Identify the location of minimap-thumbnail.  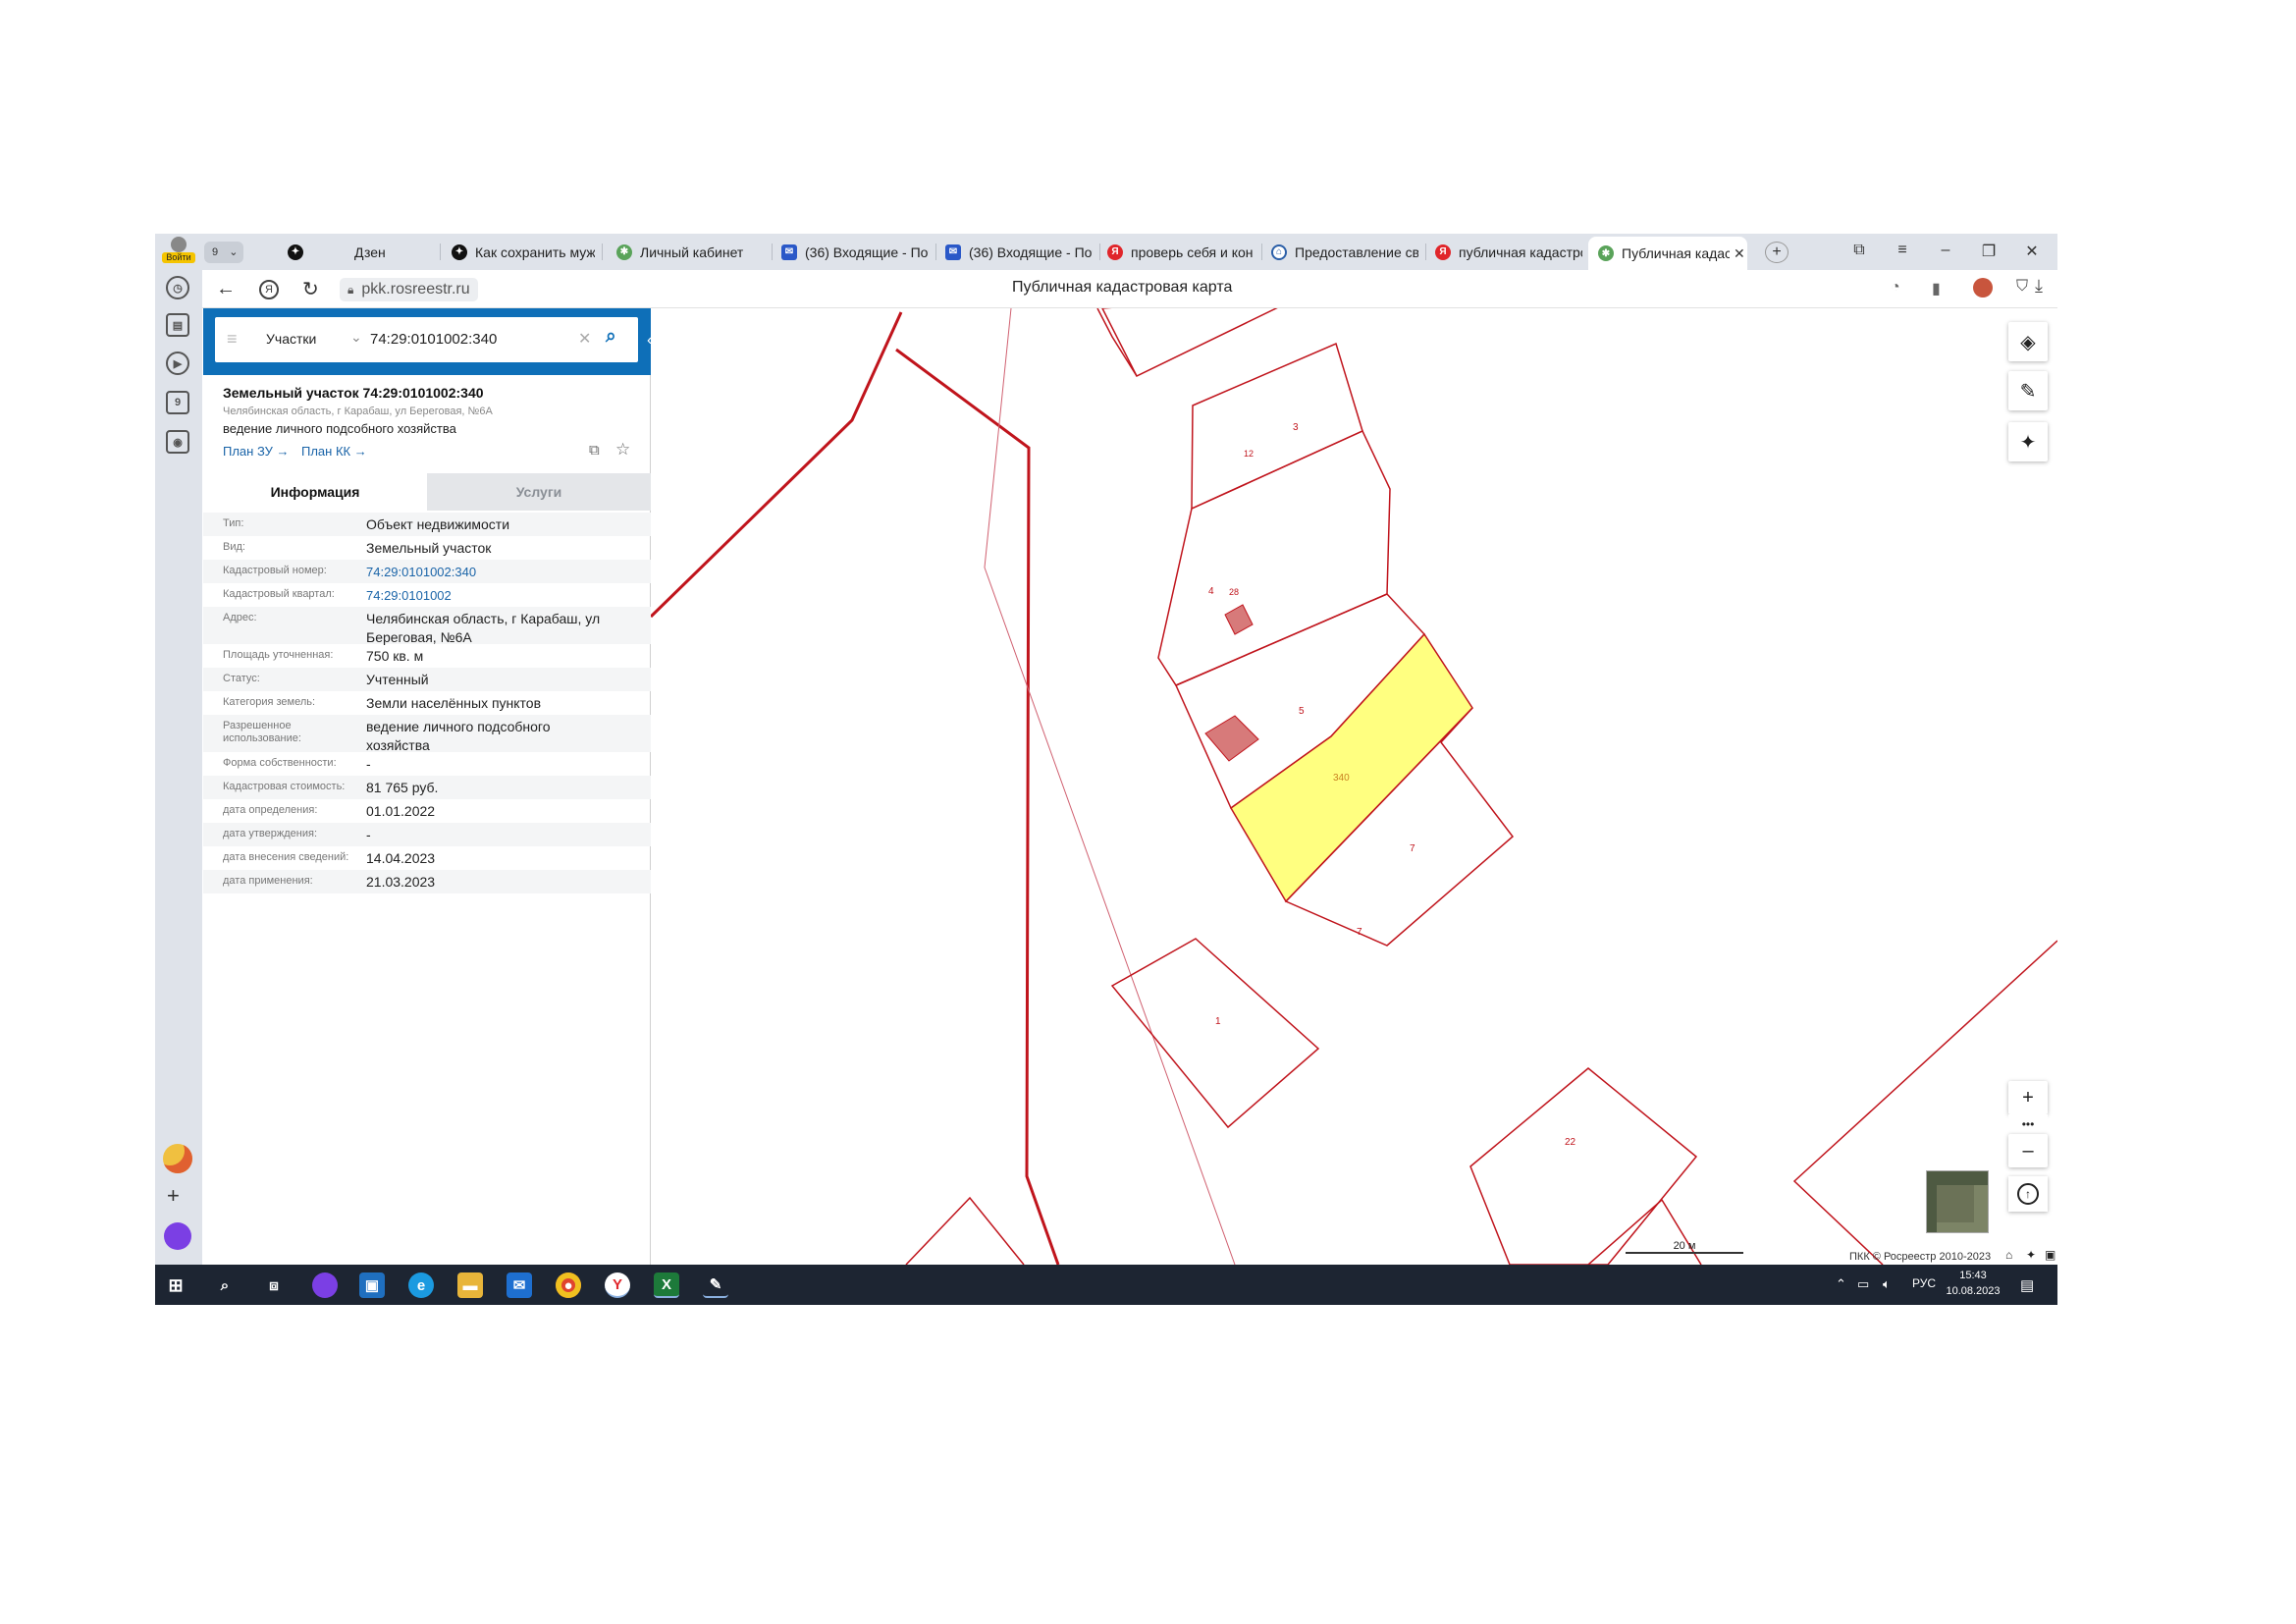
(1957, 1201).